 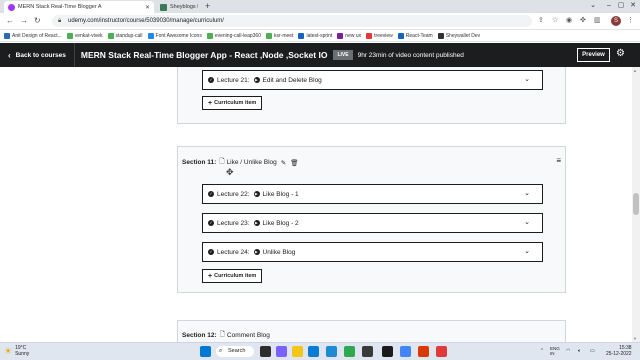 I want to click on scrollbar-thumb, so click(x=636, y=204).